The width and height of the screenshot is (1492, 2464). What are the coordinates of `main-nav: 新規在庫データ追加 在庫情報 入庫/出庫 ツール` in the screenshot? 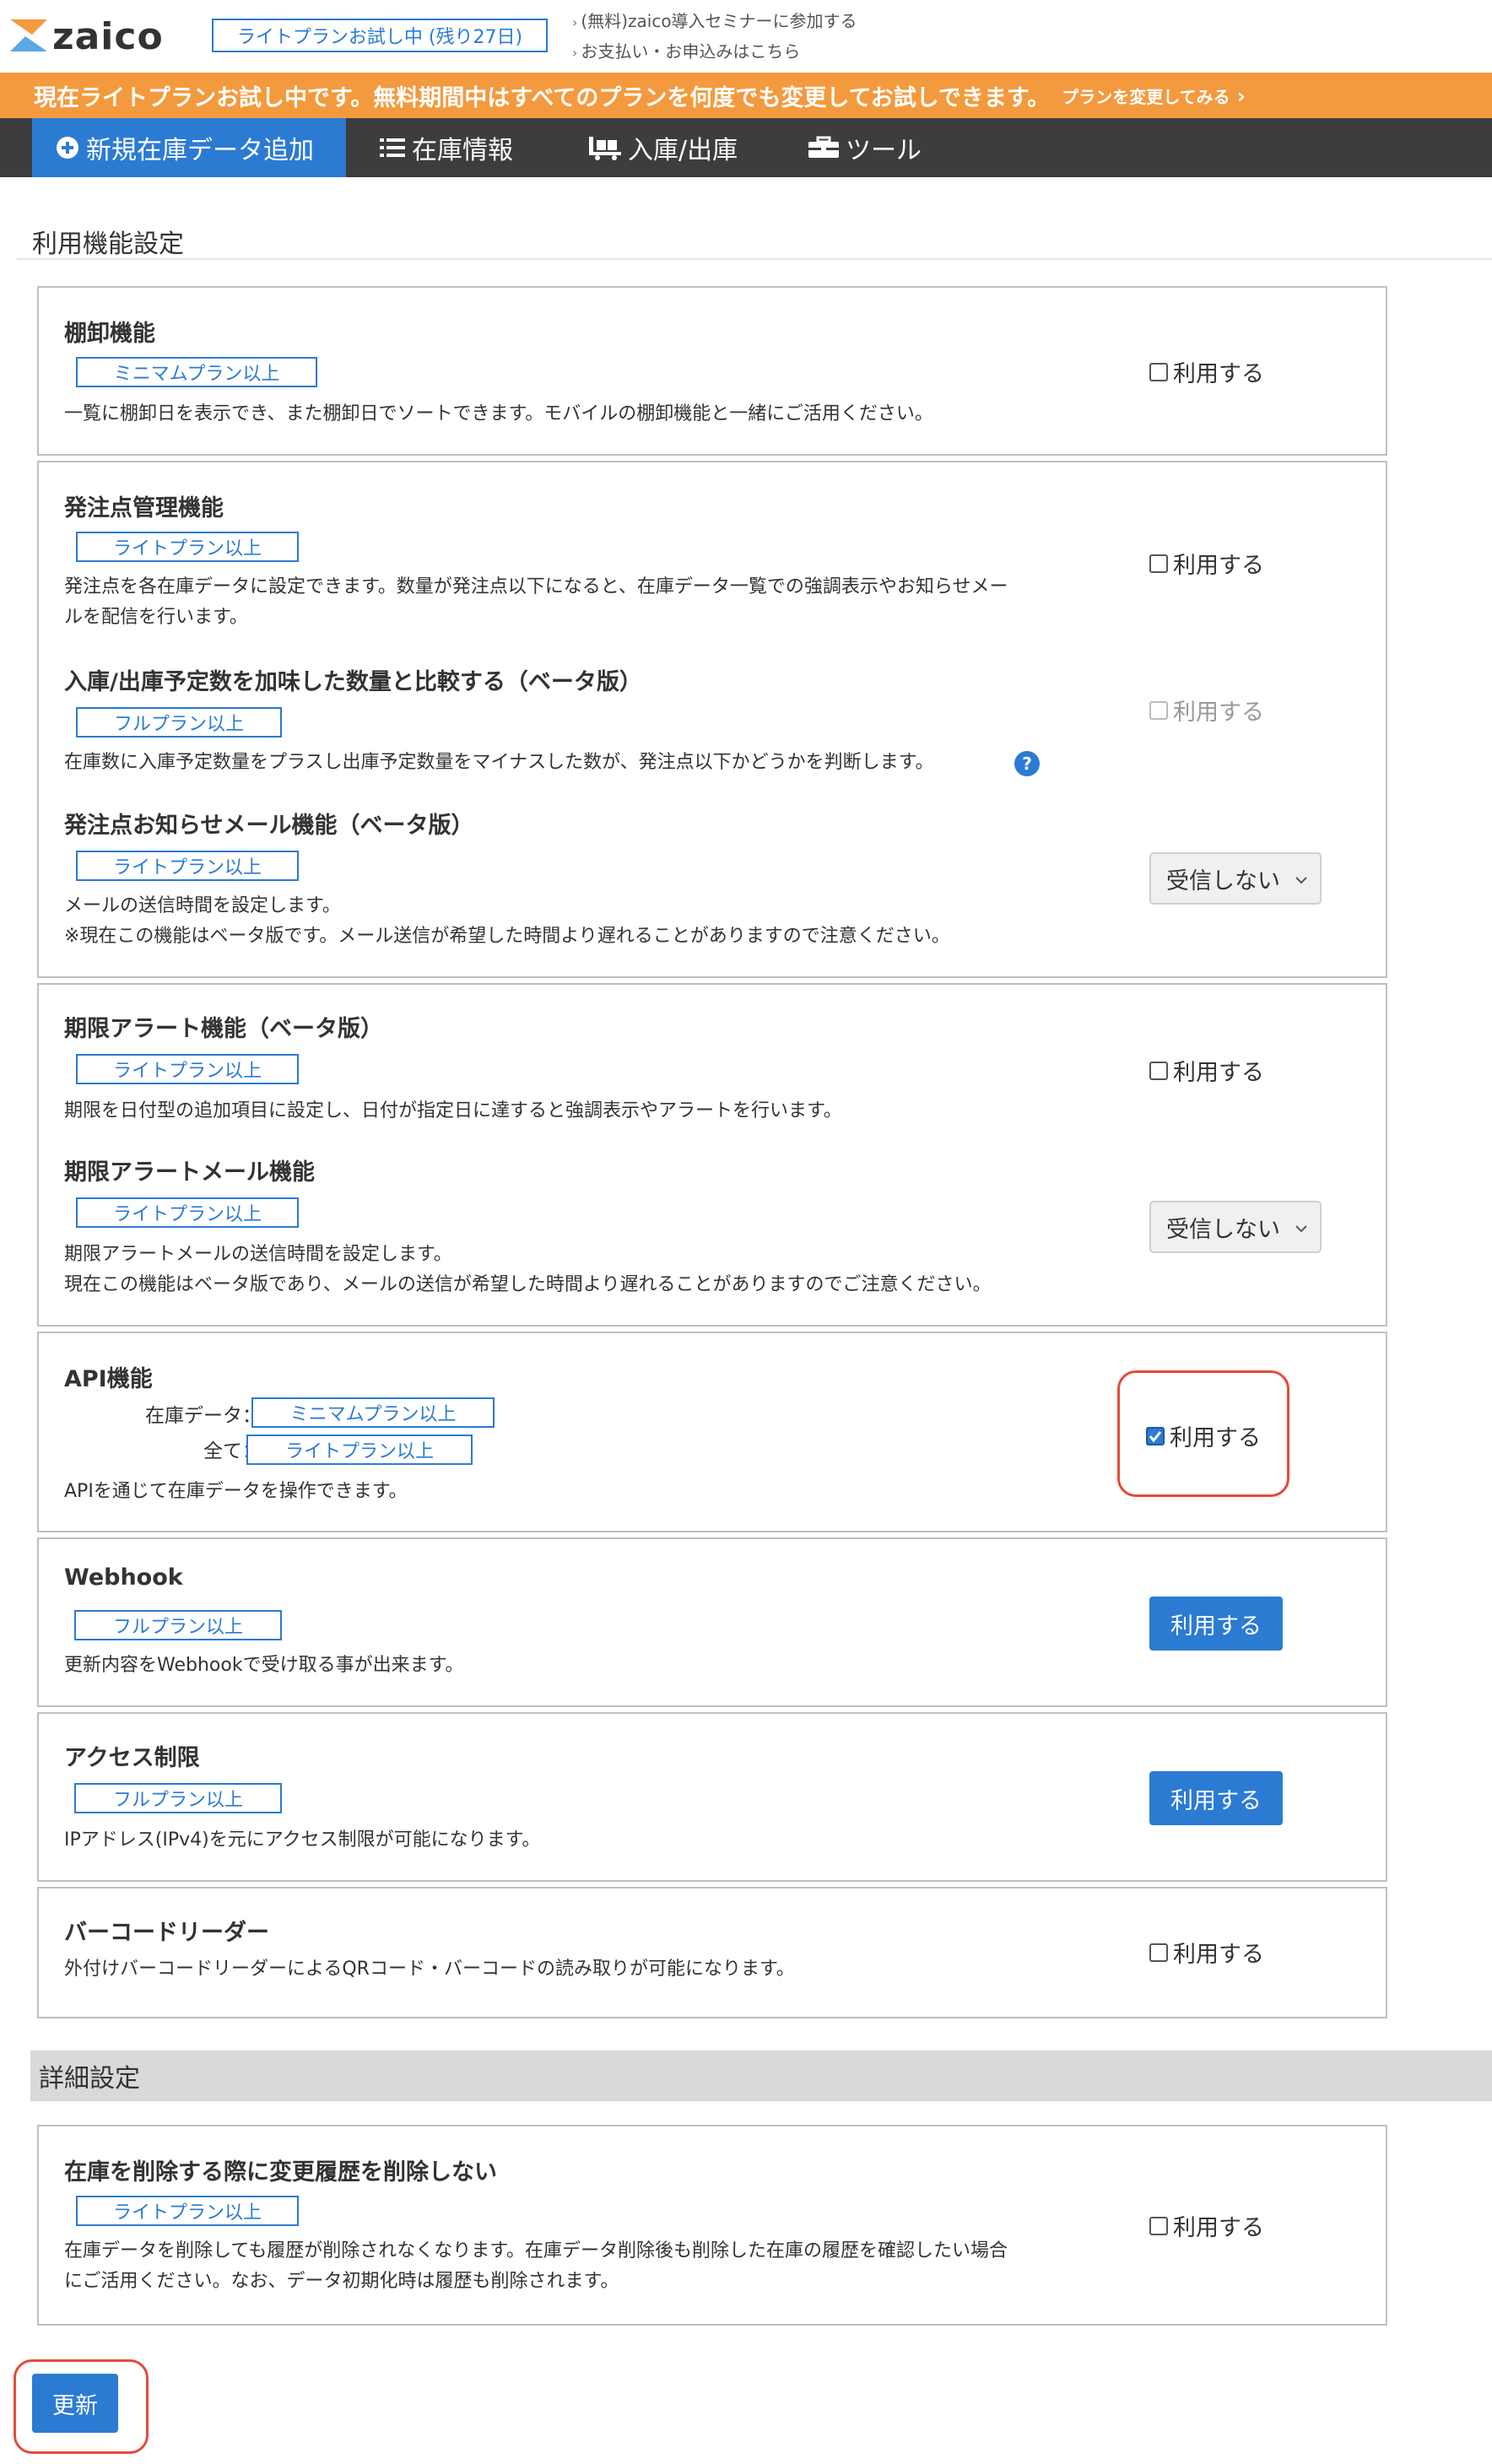 It's located at (746, 147).